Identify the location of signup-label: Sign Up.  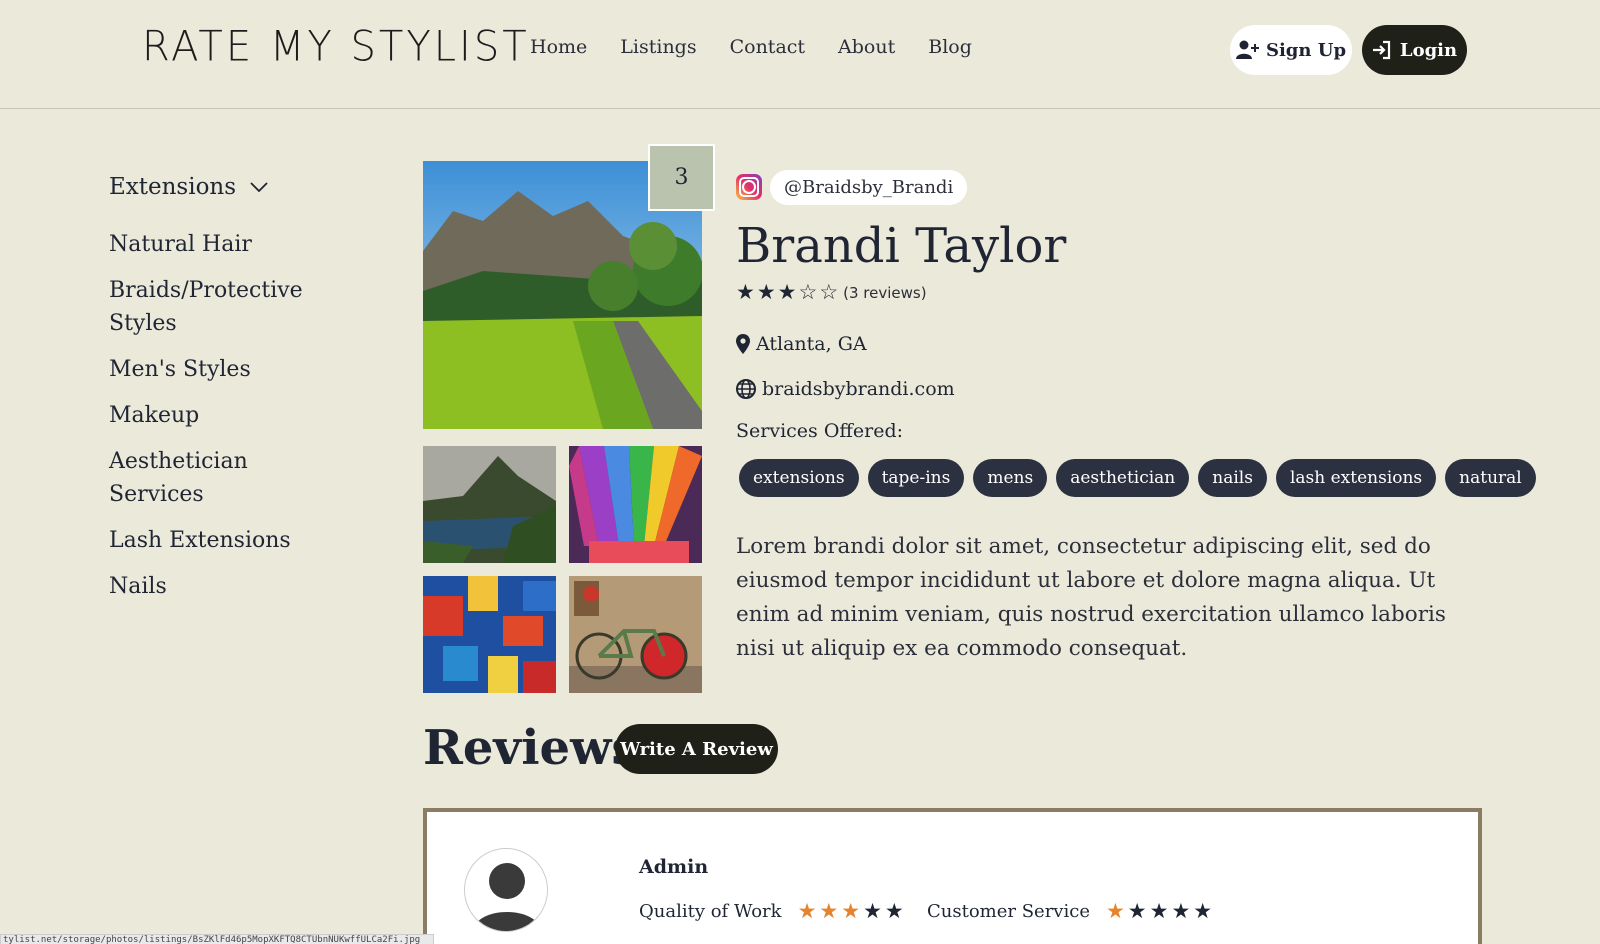
(1306, 50).